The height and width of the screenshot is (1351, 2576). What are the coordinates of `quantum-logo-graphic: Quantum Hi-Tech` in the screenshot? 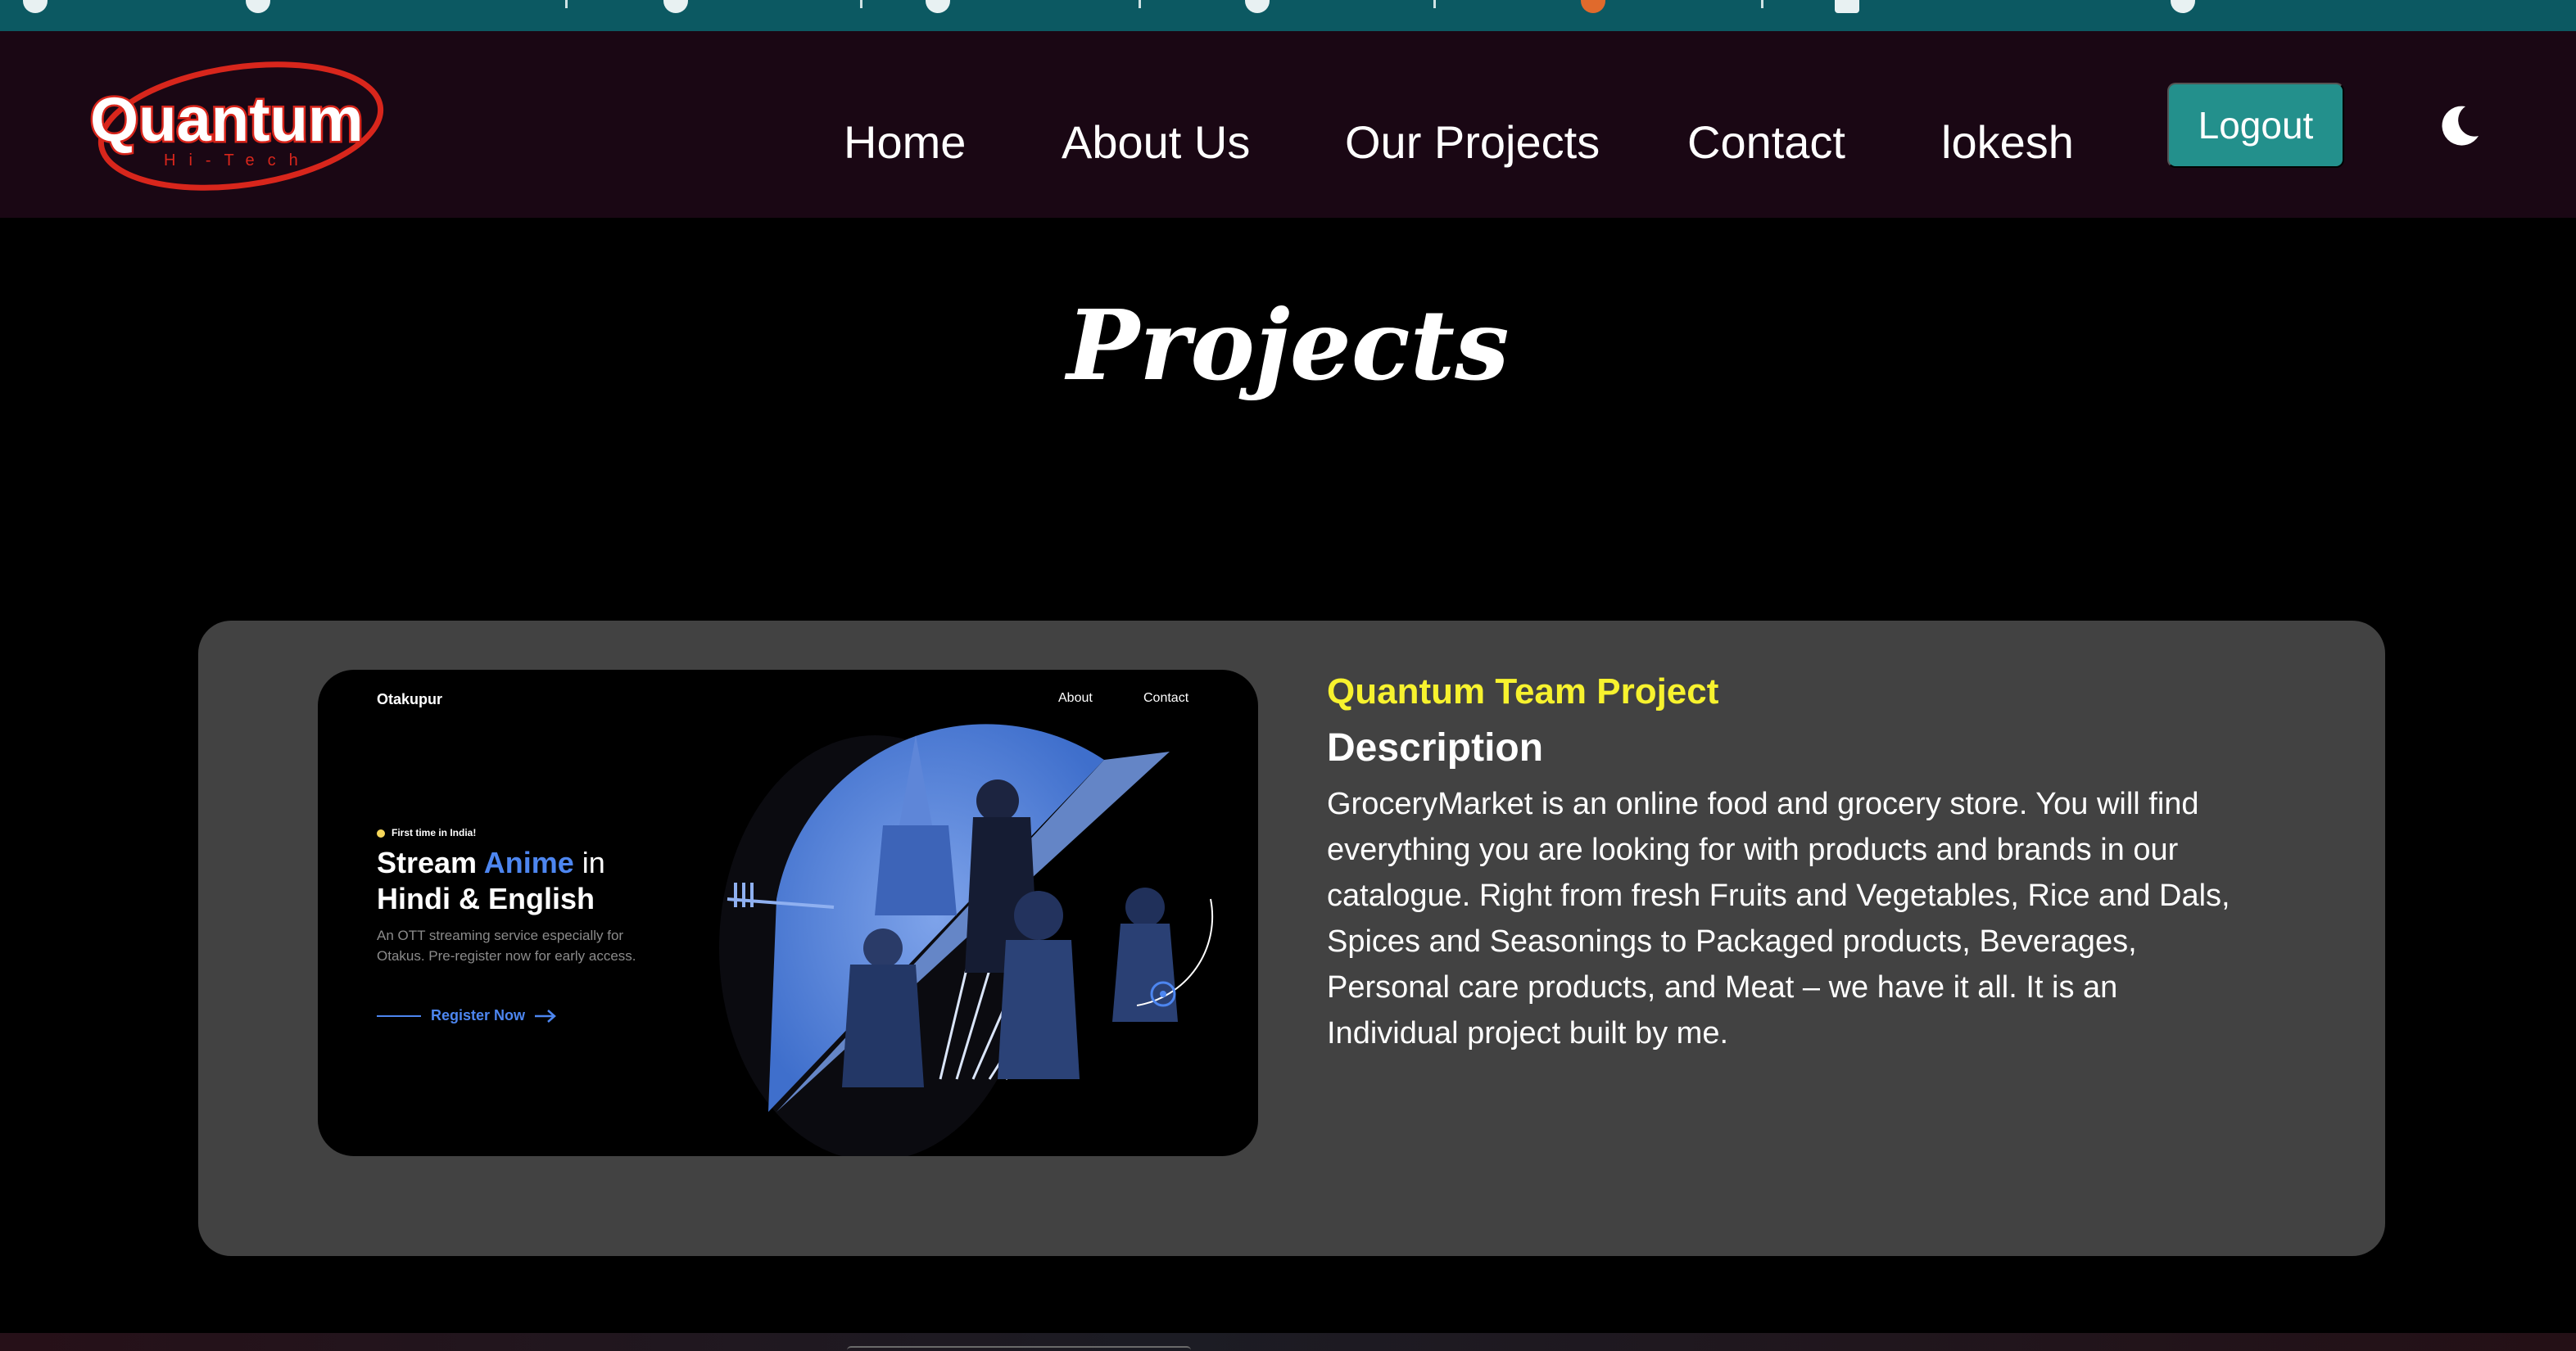 It's located at (236, 126).